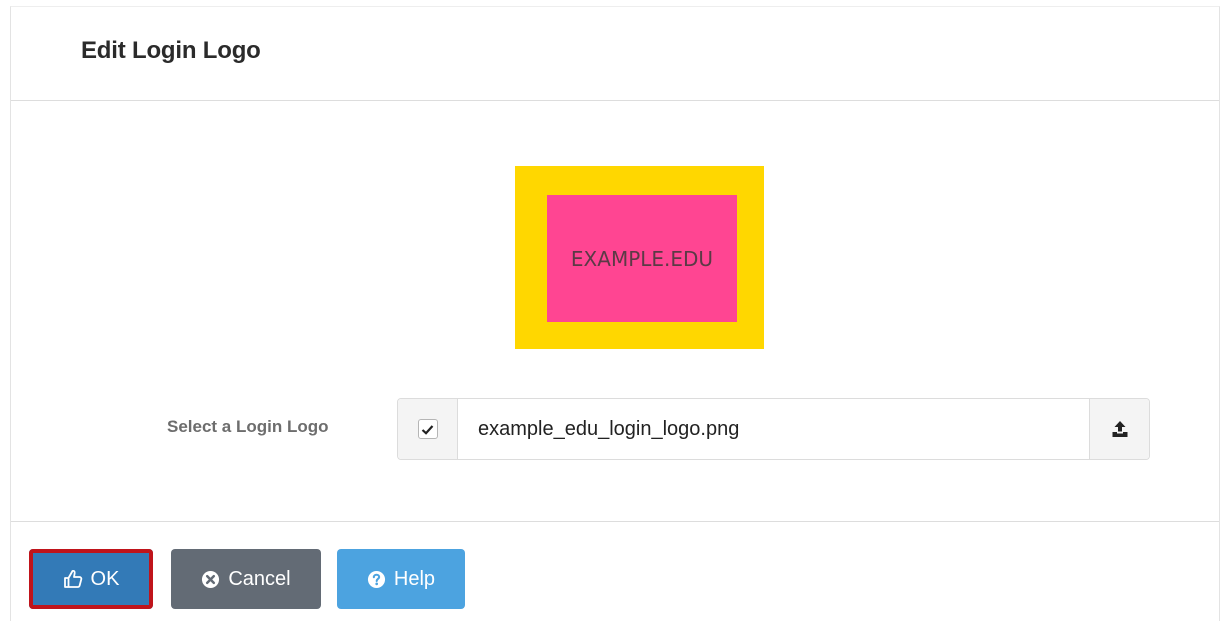  Describe the element at coordinates (105, 578) in the screenshot. I see `ok-label: OK` at that location.